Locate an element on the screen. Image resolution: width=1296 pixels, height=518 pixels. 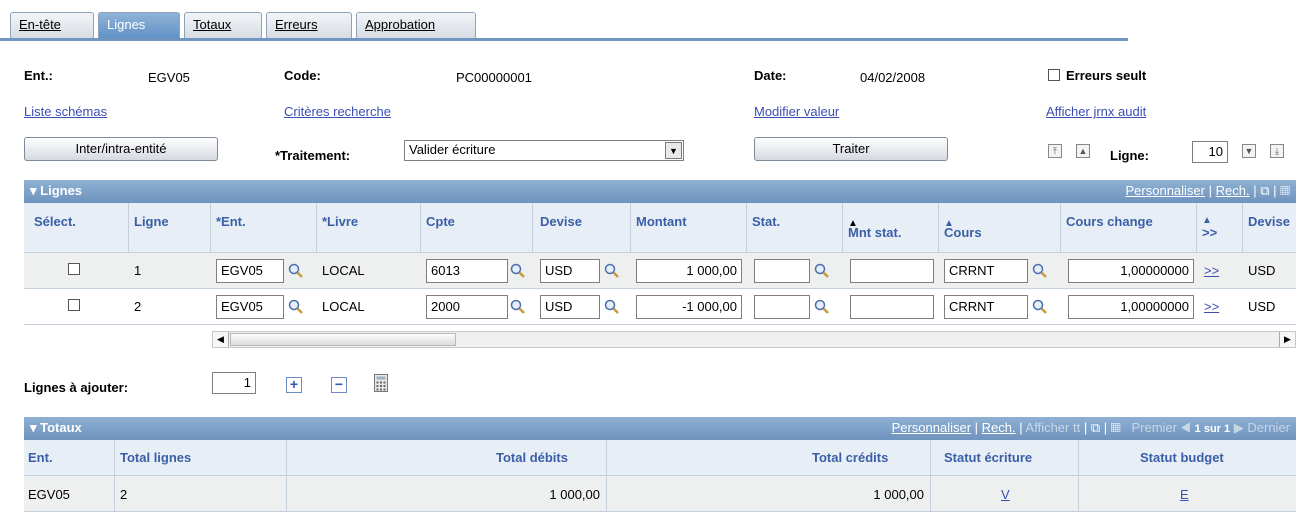
lines-grid-tools: Personnaliser | Rech. | ⧉ | ▦ is located at coordinates (1208, 190).